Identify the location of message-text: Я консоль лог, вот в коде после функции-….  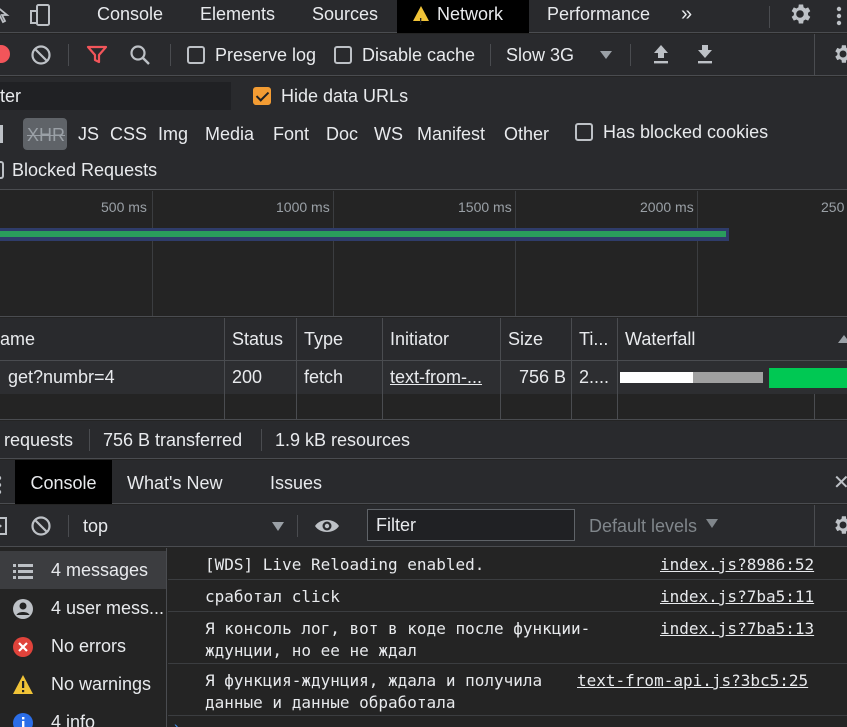
(398, 639).